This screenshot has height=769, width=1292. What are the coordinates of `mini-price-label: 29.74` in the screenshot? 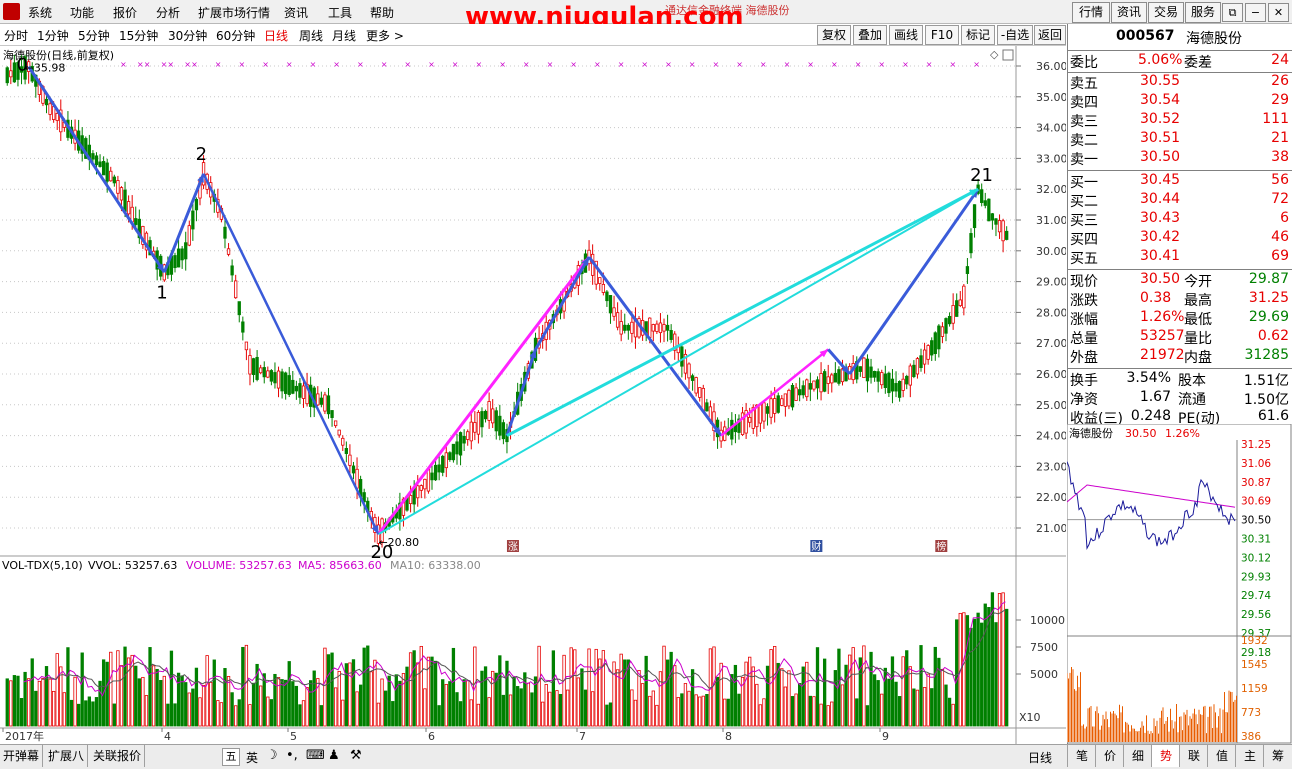 It's located at (1256, 596).